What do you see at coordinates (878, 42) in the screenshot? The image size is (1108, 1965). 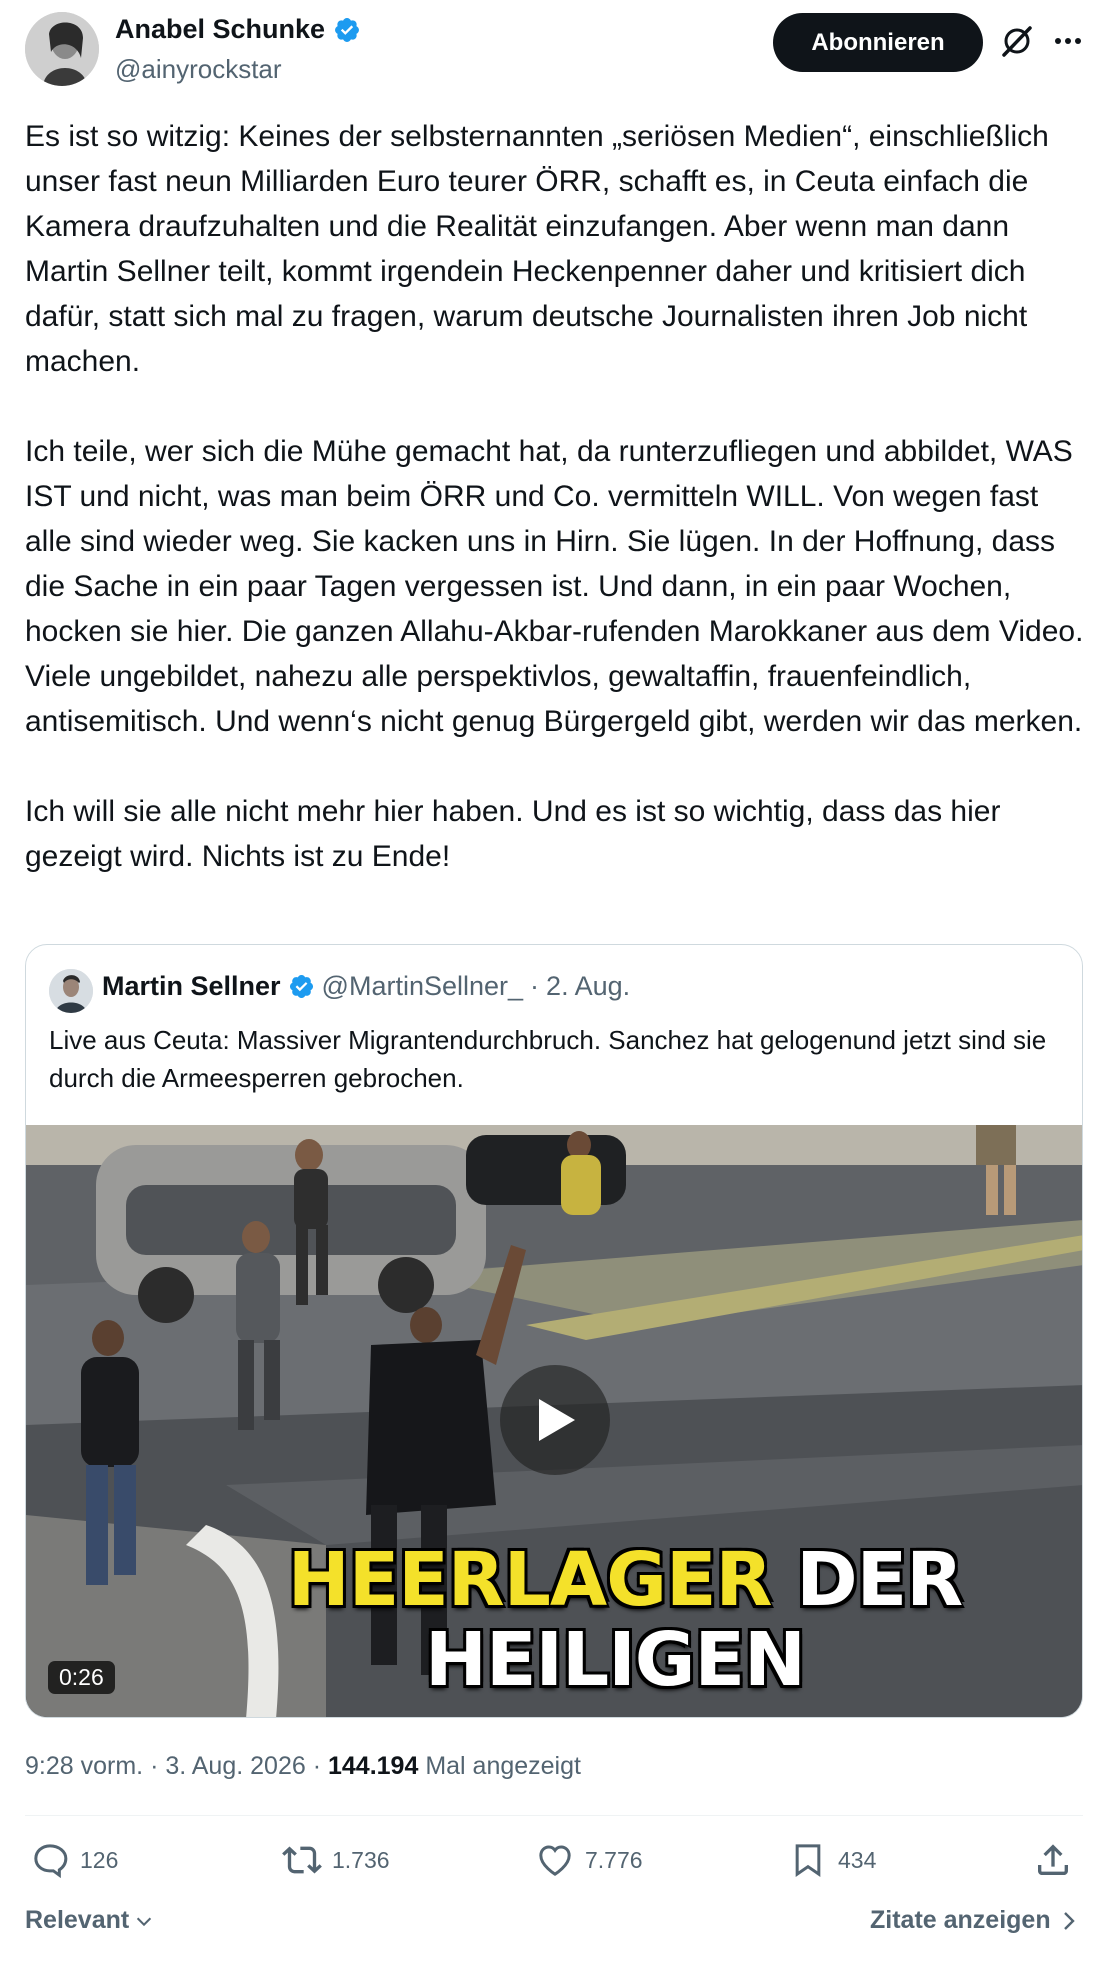 I see `subscribe-button: Abonnieren` at bounding box center [878, 42].